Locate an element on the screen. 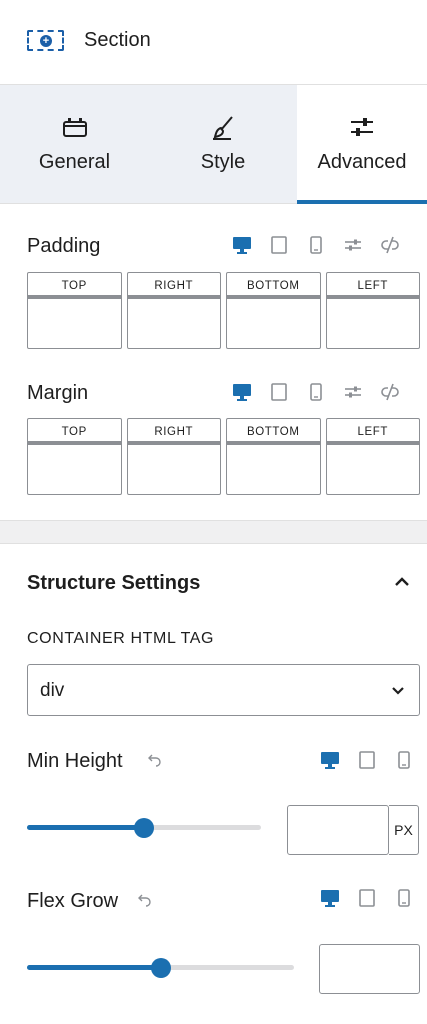 This screenshot has width=427, height=1024. sliders-icon is located at coordinates (362, 127).